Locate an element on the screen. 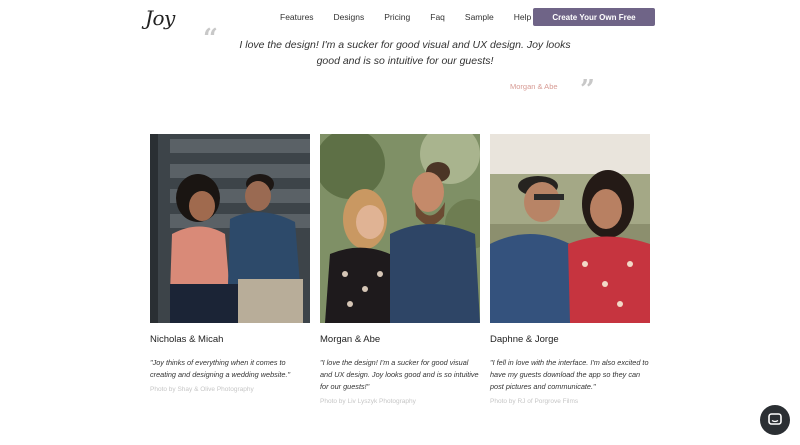 The height and width of the screenshot is (445, 800). testimonial-author: Morgan & Abe is located at coordinates (534, 86).